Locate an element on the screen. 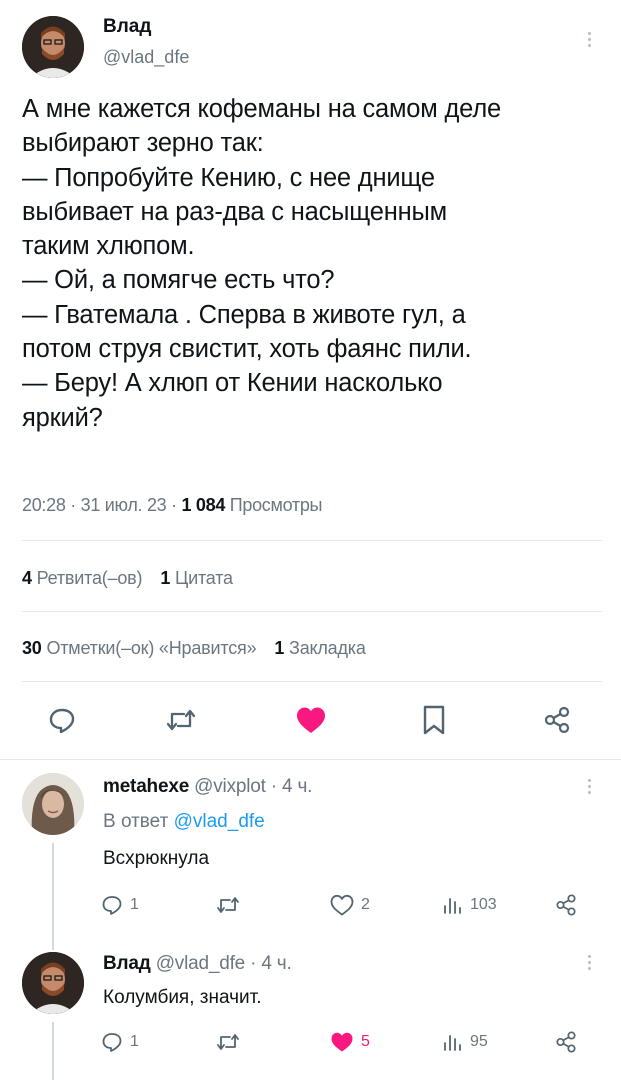 The image size is (621, 1080). likes-stat: 30 Отметки(–ок) «Нравится» is located at coordinates (139, 648).